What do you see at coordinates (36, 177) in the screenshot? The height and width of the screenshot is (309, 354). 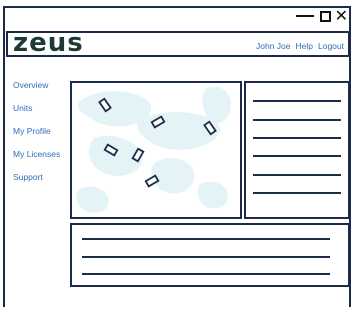 I see `sidebar-item-support: Support` at bounding box center [36, 177].